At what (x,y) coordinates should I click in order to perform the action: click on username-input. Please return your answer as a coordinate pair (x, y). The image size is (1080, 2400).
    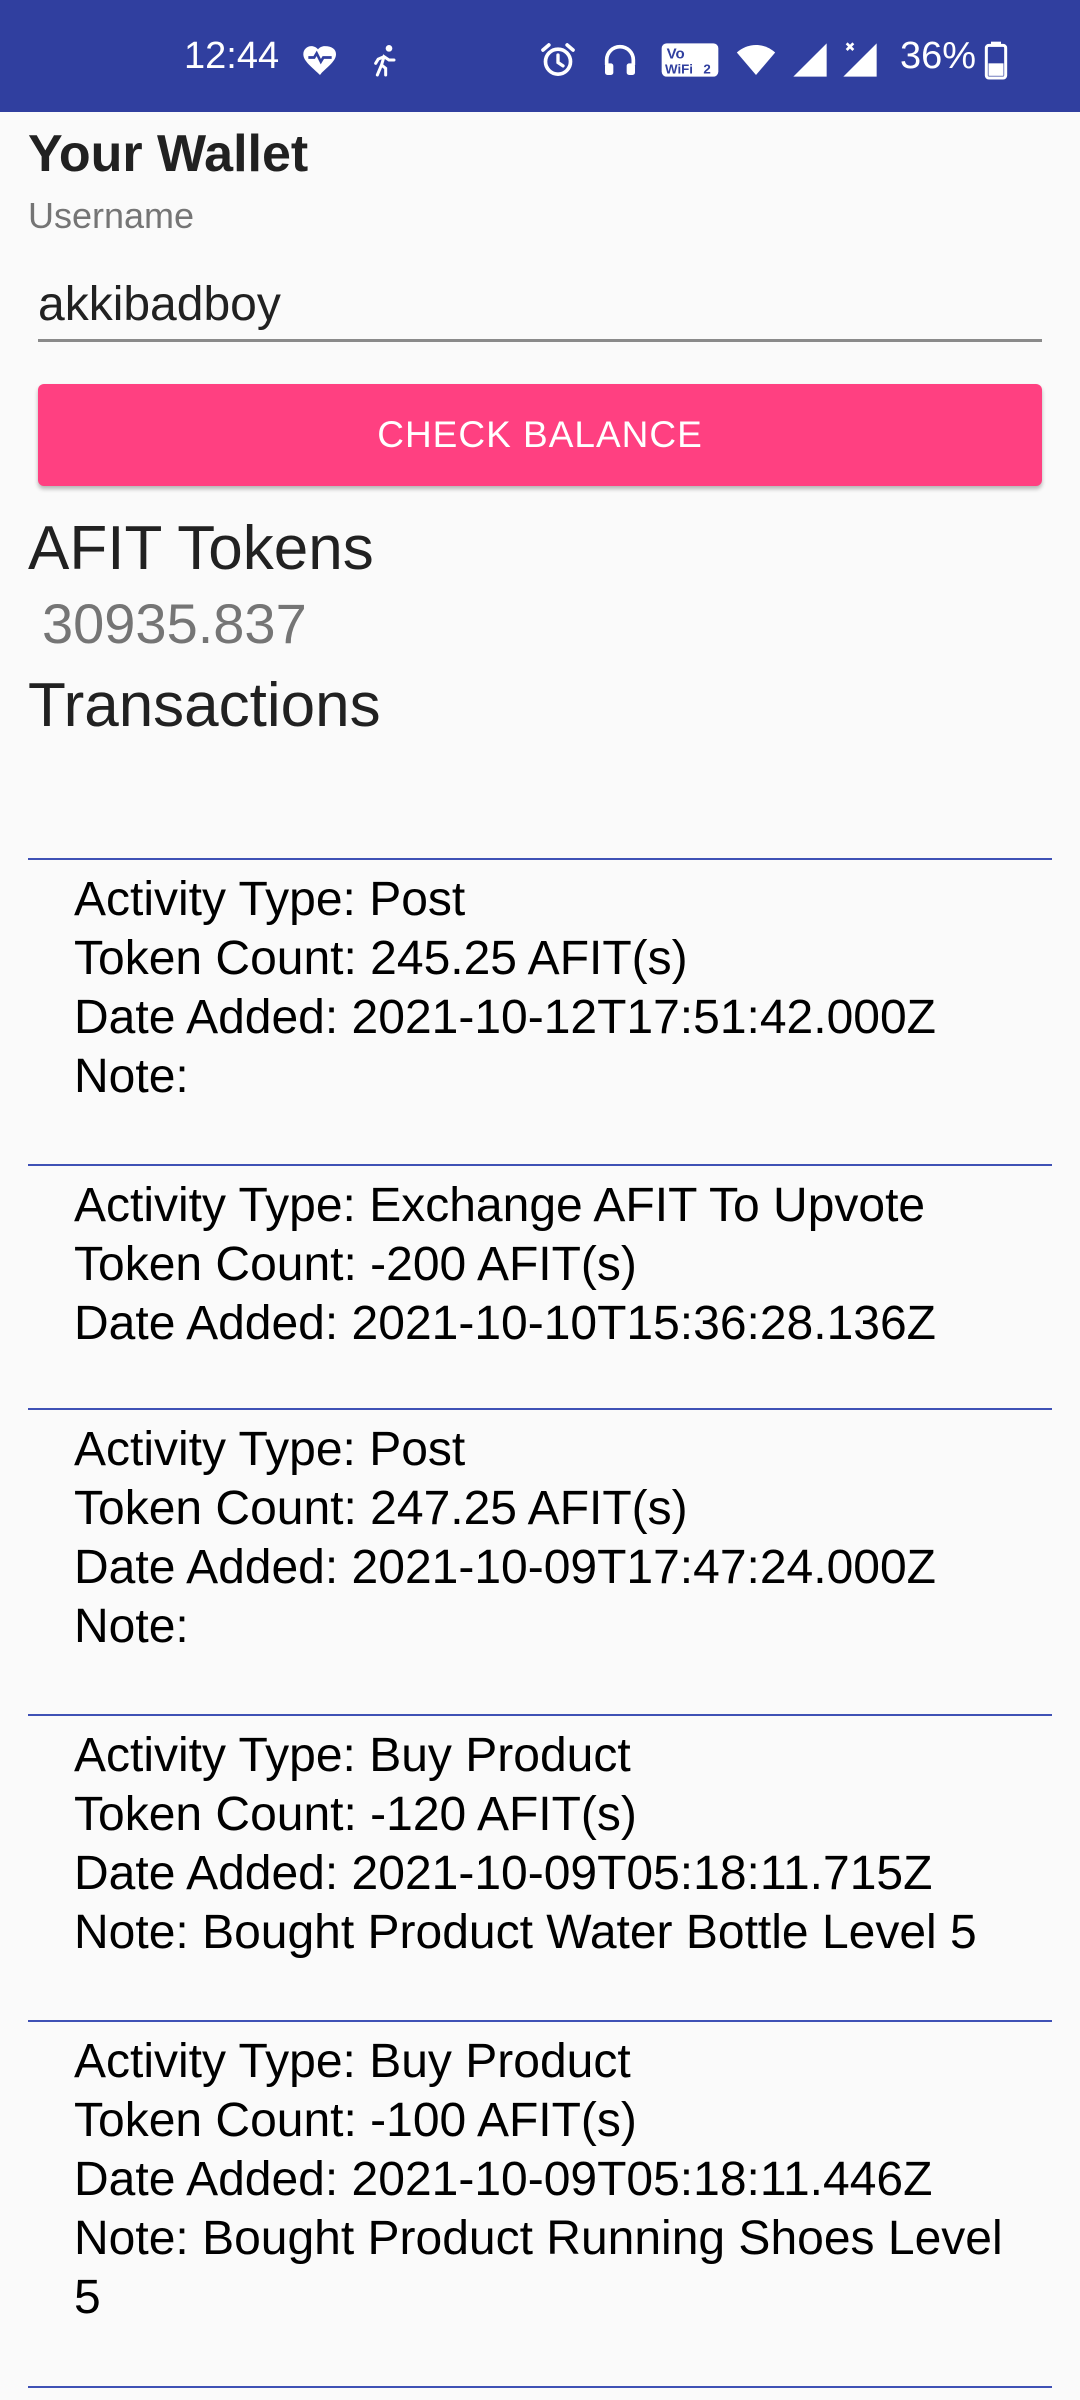
    Looking at the image, I should click on (540, 306).